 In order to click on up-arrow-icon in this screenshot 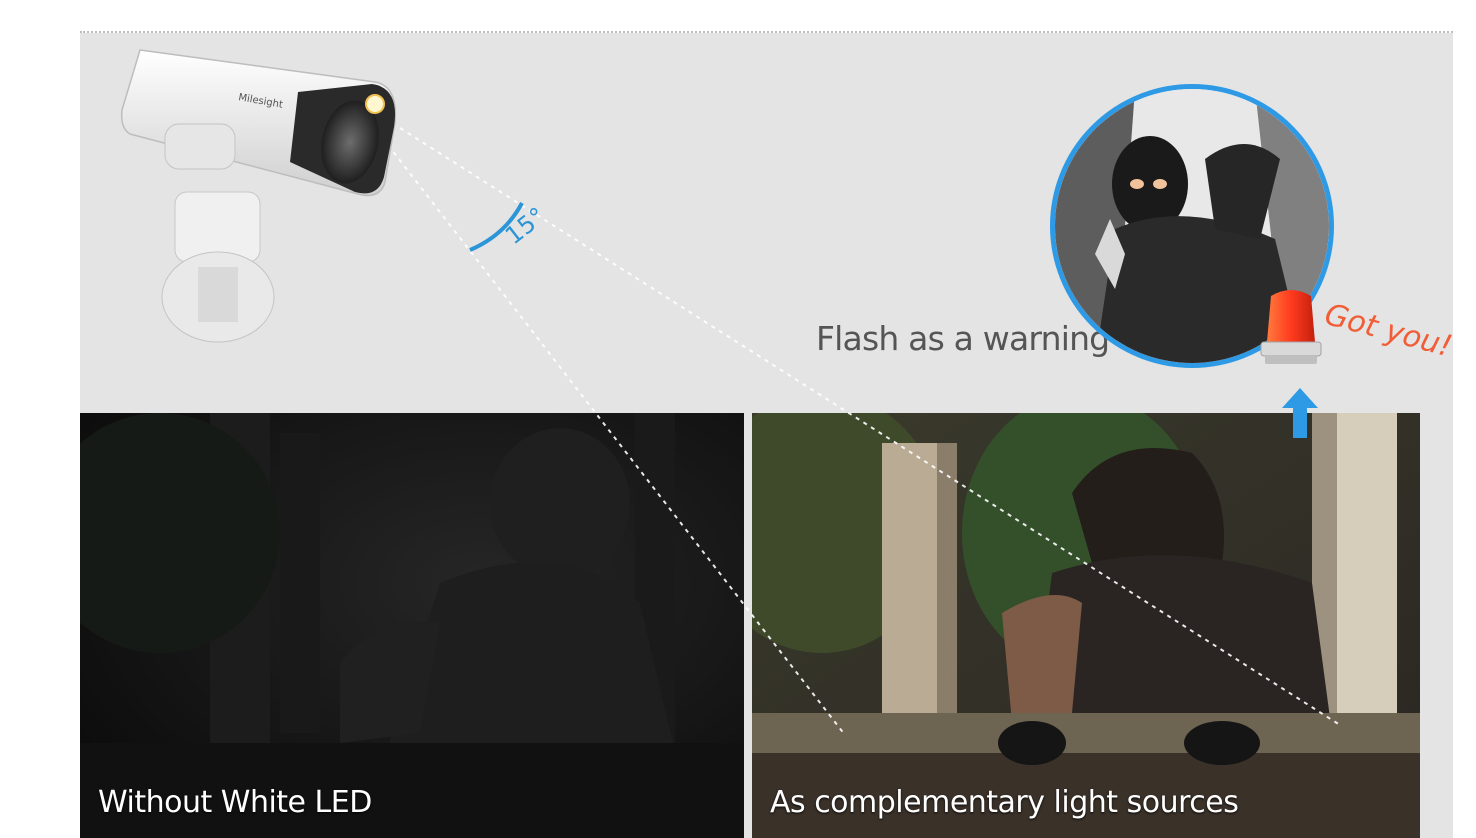, I will do `click(1300, 413)`.